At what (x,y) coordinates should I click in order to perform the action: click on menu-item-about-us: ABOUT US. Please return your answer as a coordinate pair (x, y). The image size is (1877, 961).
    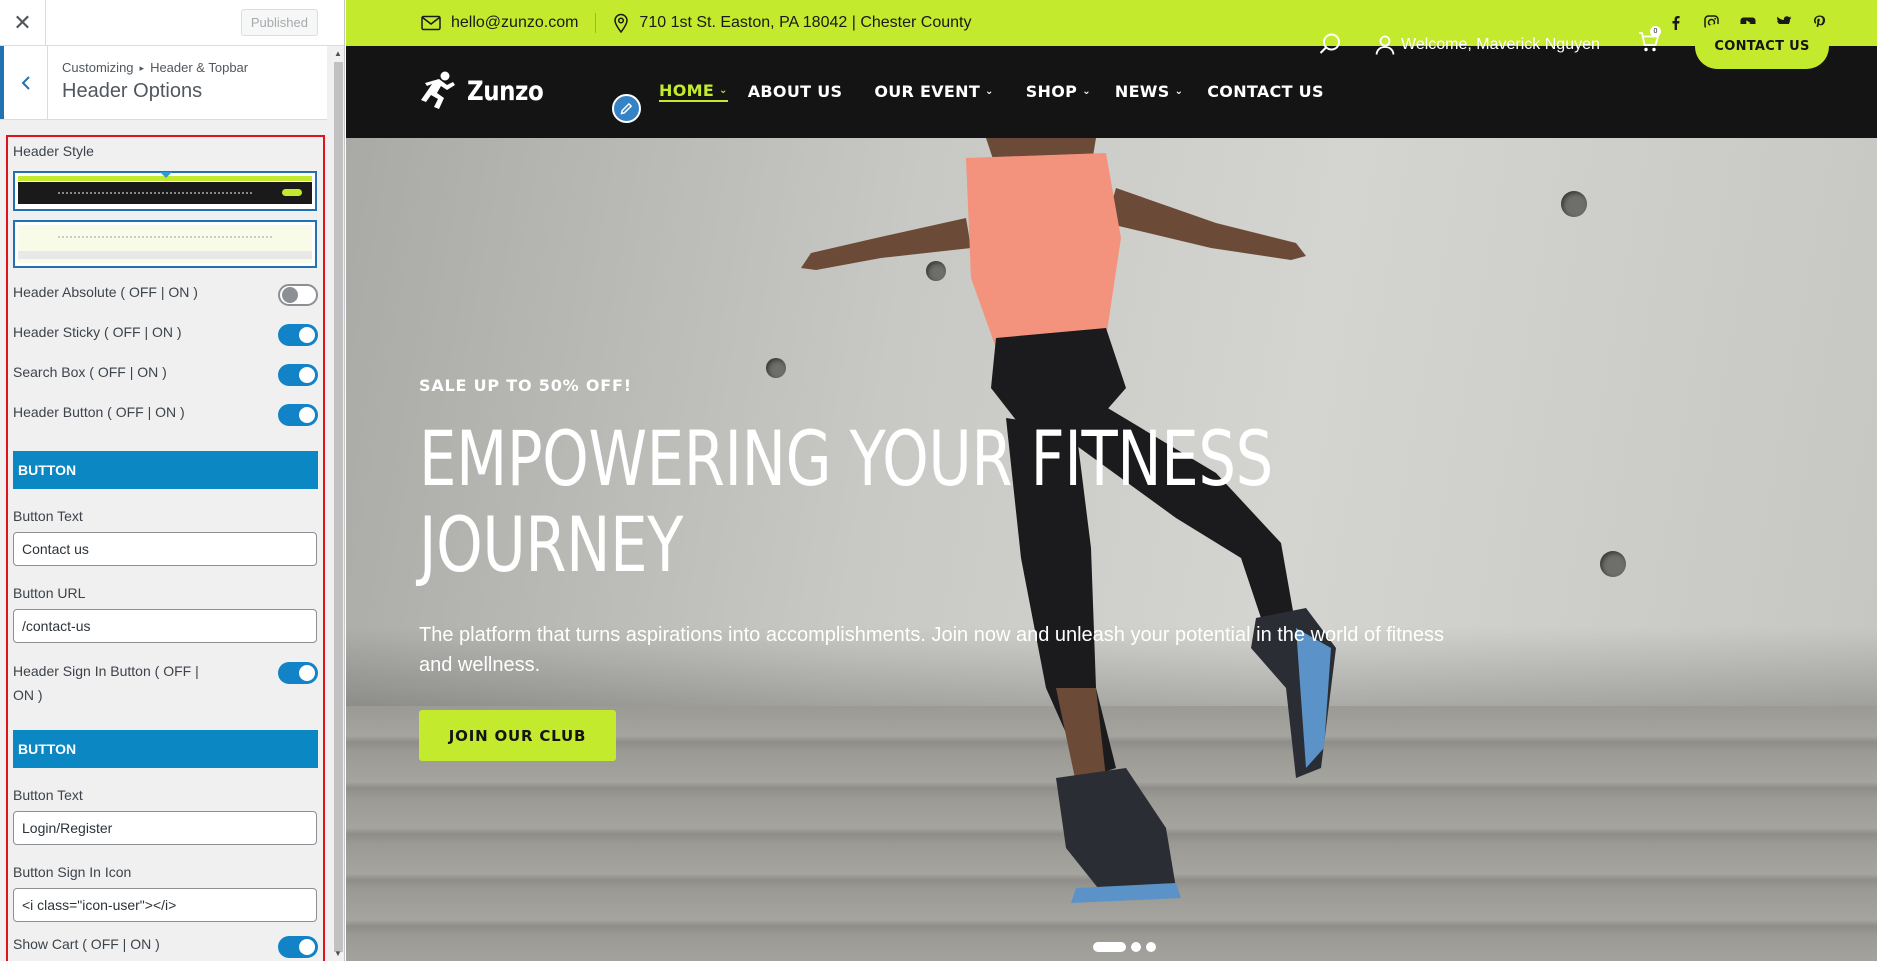
    Looking at the image, I should click on (795, 91).